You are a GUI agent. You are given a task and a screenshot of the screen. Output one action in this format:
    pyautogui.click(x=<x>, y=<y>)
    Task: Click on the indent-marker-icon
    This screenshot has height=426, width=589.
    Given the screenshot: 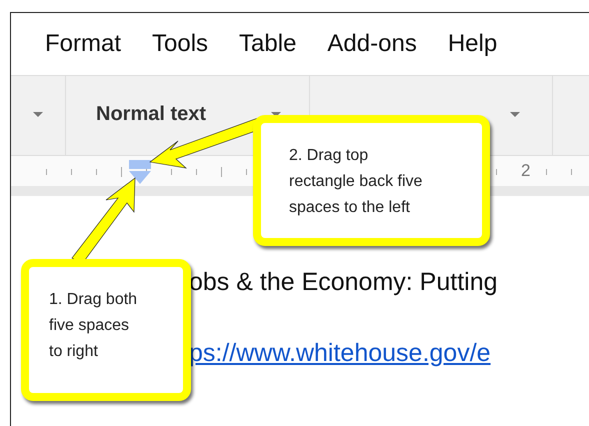 What is the action you would take?
    pyautogui.click(x=140, y=172)
    